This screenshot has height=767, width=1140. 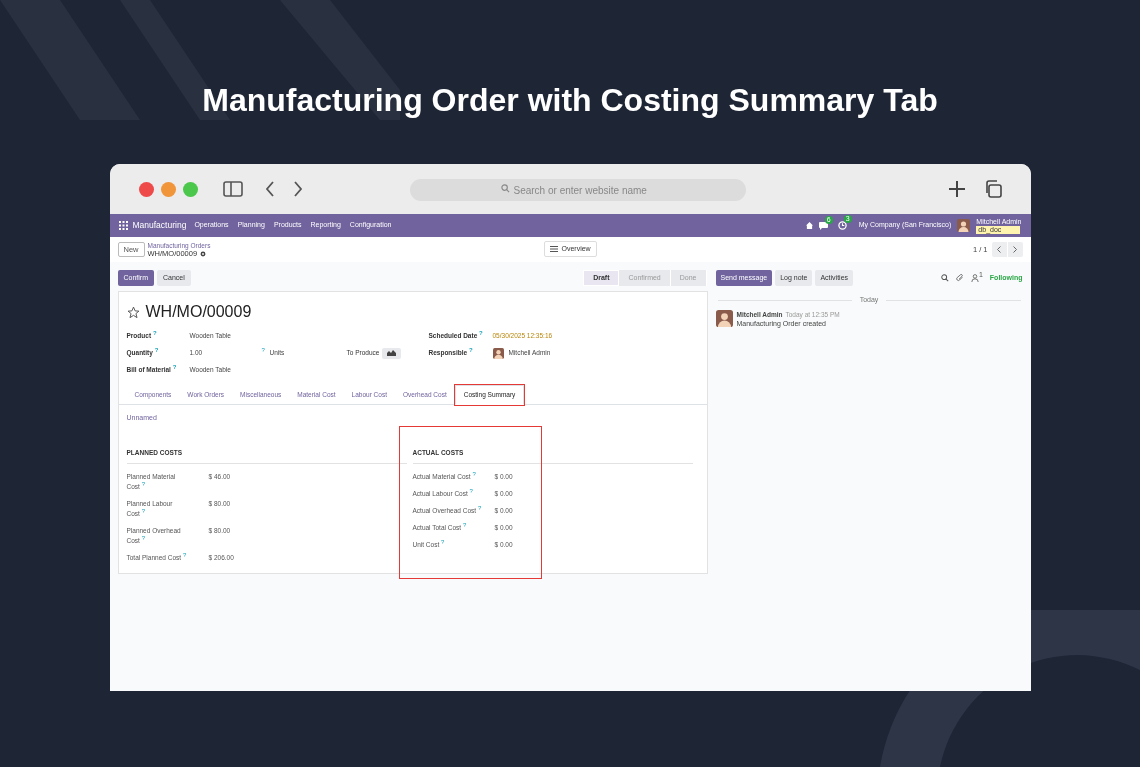 I want to click on headline: Manufacturing Order with Costing Summary Tab, so click(x=570, y=100).